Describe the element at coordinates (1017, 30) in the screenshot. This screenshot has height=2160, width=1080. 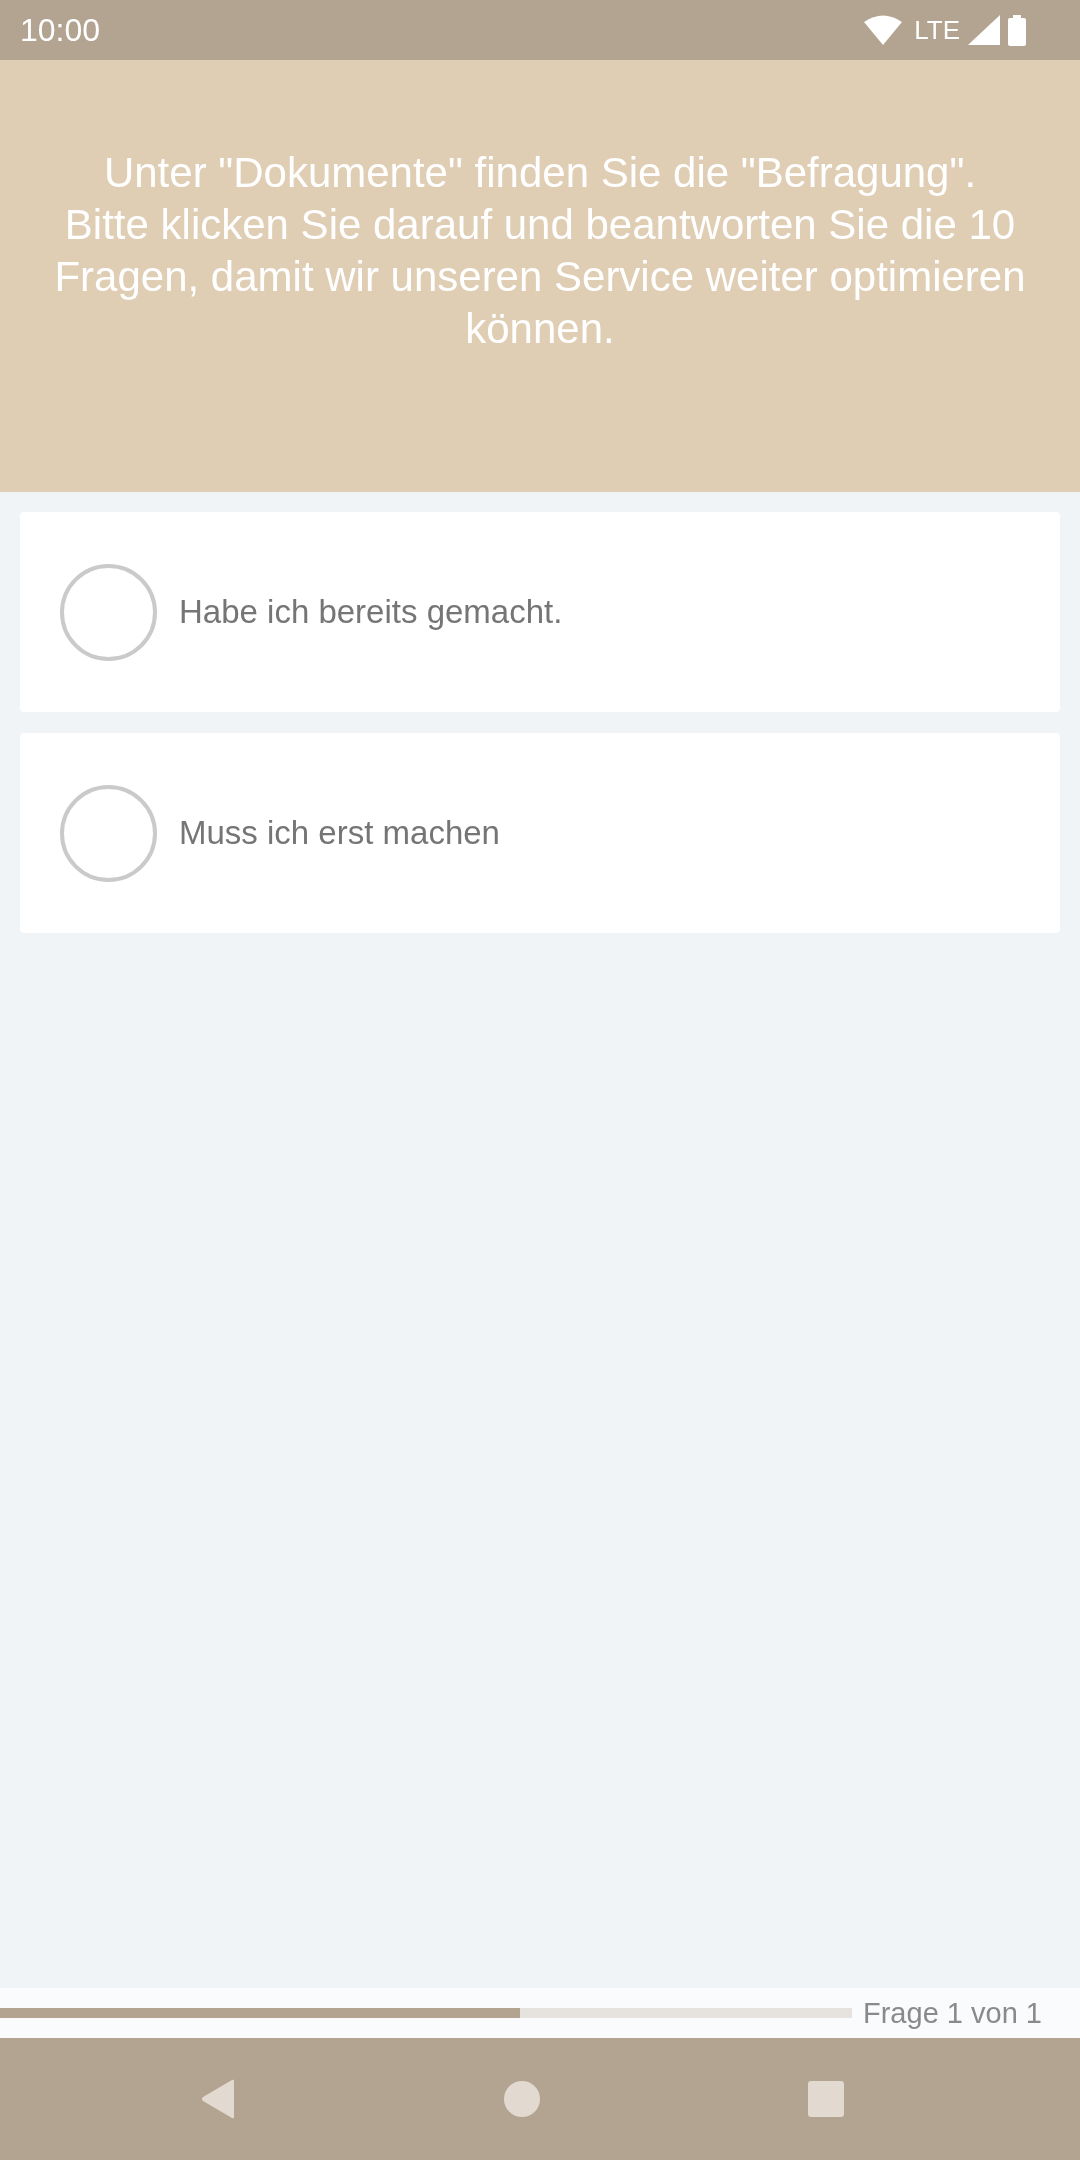
I see `battery-icon` at that location.